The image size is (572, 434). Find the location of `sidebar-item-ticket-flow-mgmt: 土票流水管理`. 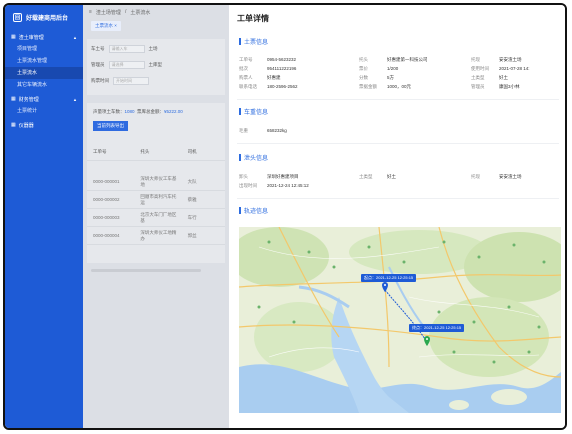

sidebar-item-ticket-flow-mgmt: 土票流水管理 is located at coordinates (44, 61).